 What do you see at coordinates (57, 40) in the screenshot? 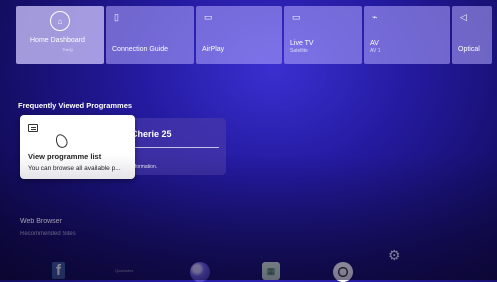
I see `tile-label: Home Dashboard` at bounding box center [57, 40].